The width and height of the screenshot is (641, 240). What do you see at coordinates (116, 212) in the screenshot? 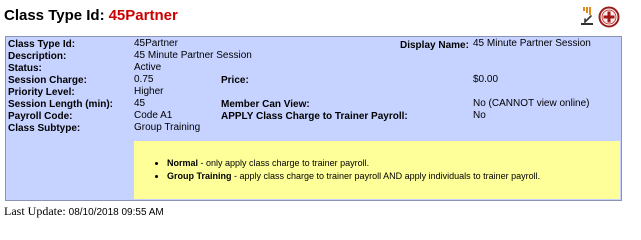
I see `last-update-timestamp: 08/10/2018 09:55 AM` at bounding box center [116, 212].